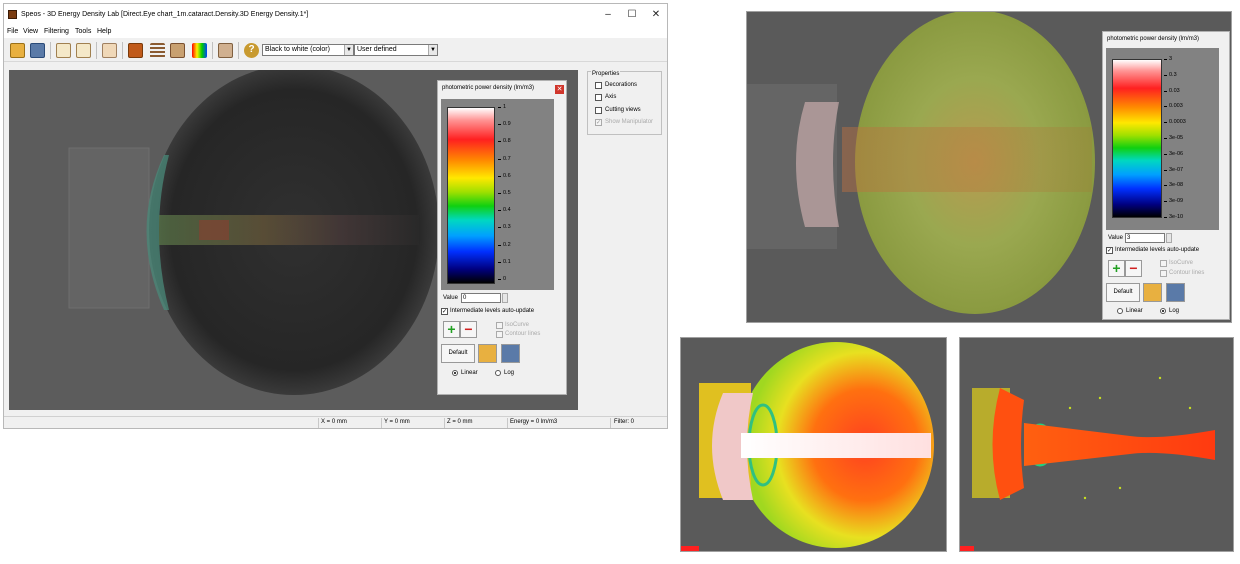 This screenshot has width=1240, height=564. Describe the element at coordinates (1173, 106) in the screenshot. I see `colorbar-tick-label: 0.003` at that location.